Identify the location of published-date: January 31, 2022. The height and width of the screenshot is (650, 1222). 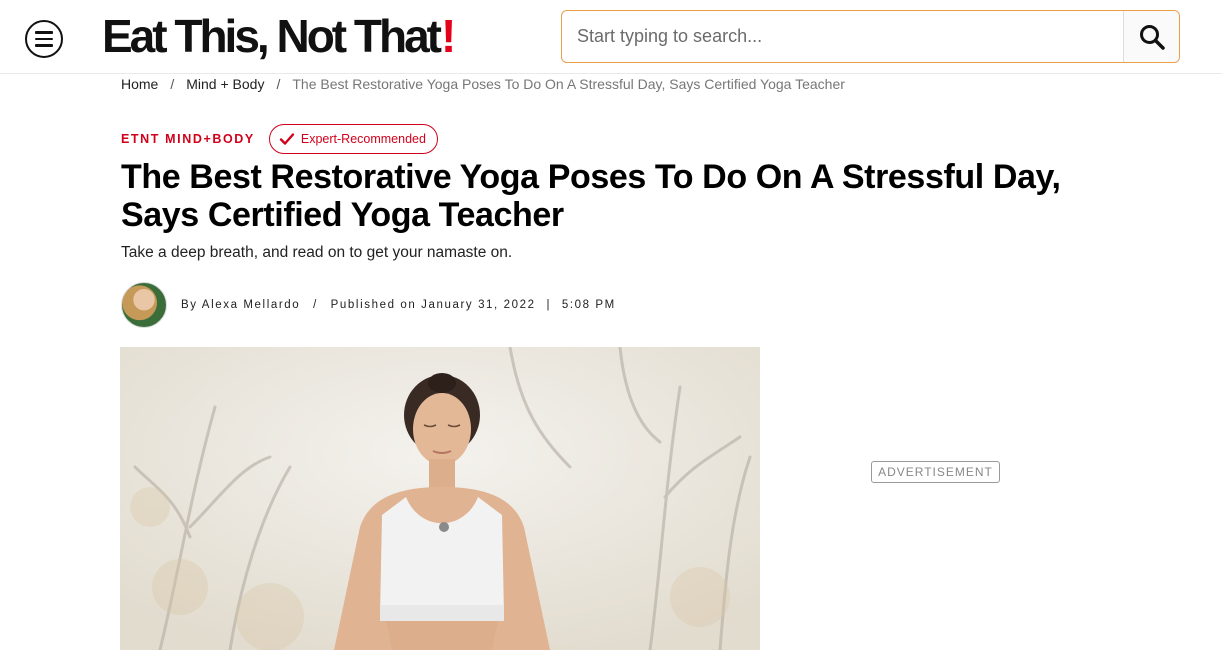
(478, 305).